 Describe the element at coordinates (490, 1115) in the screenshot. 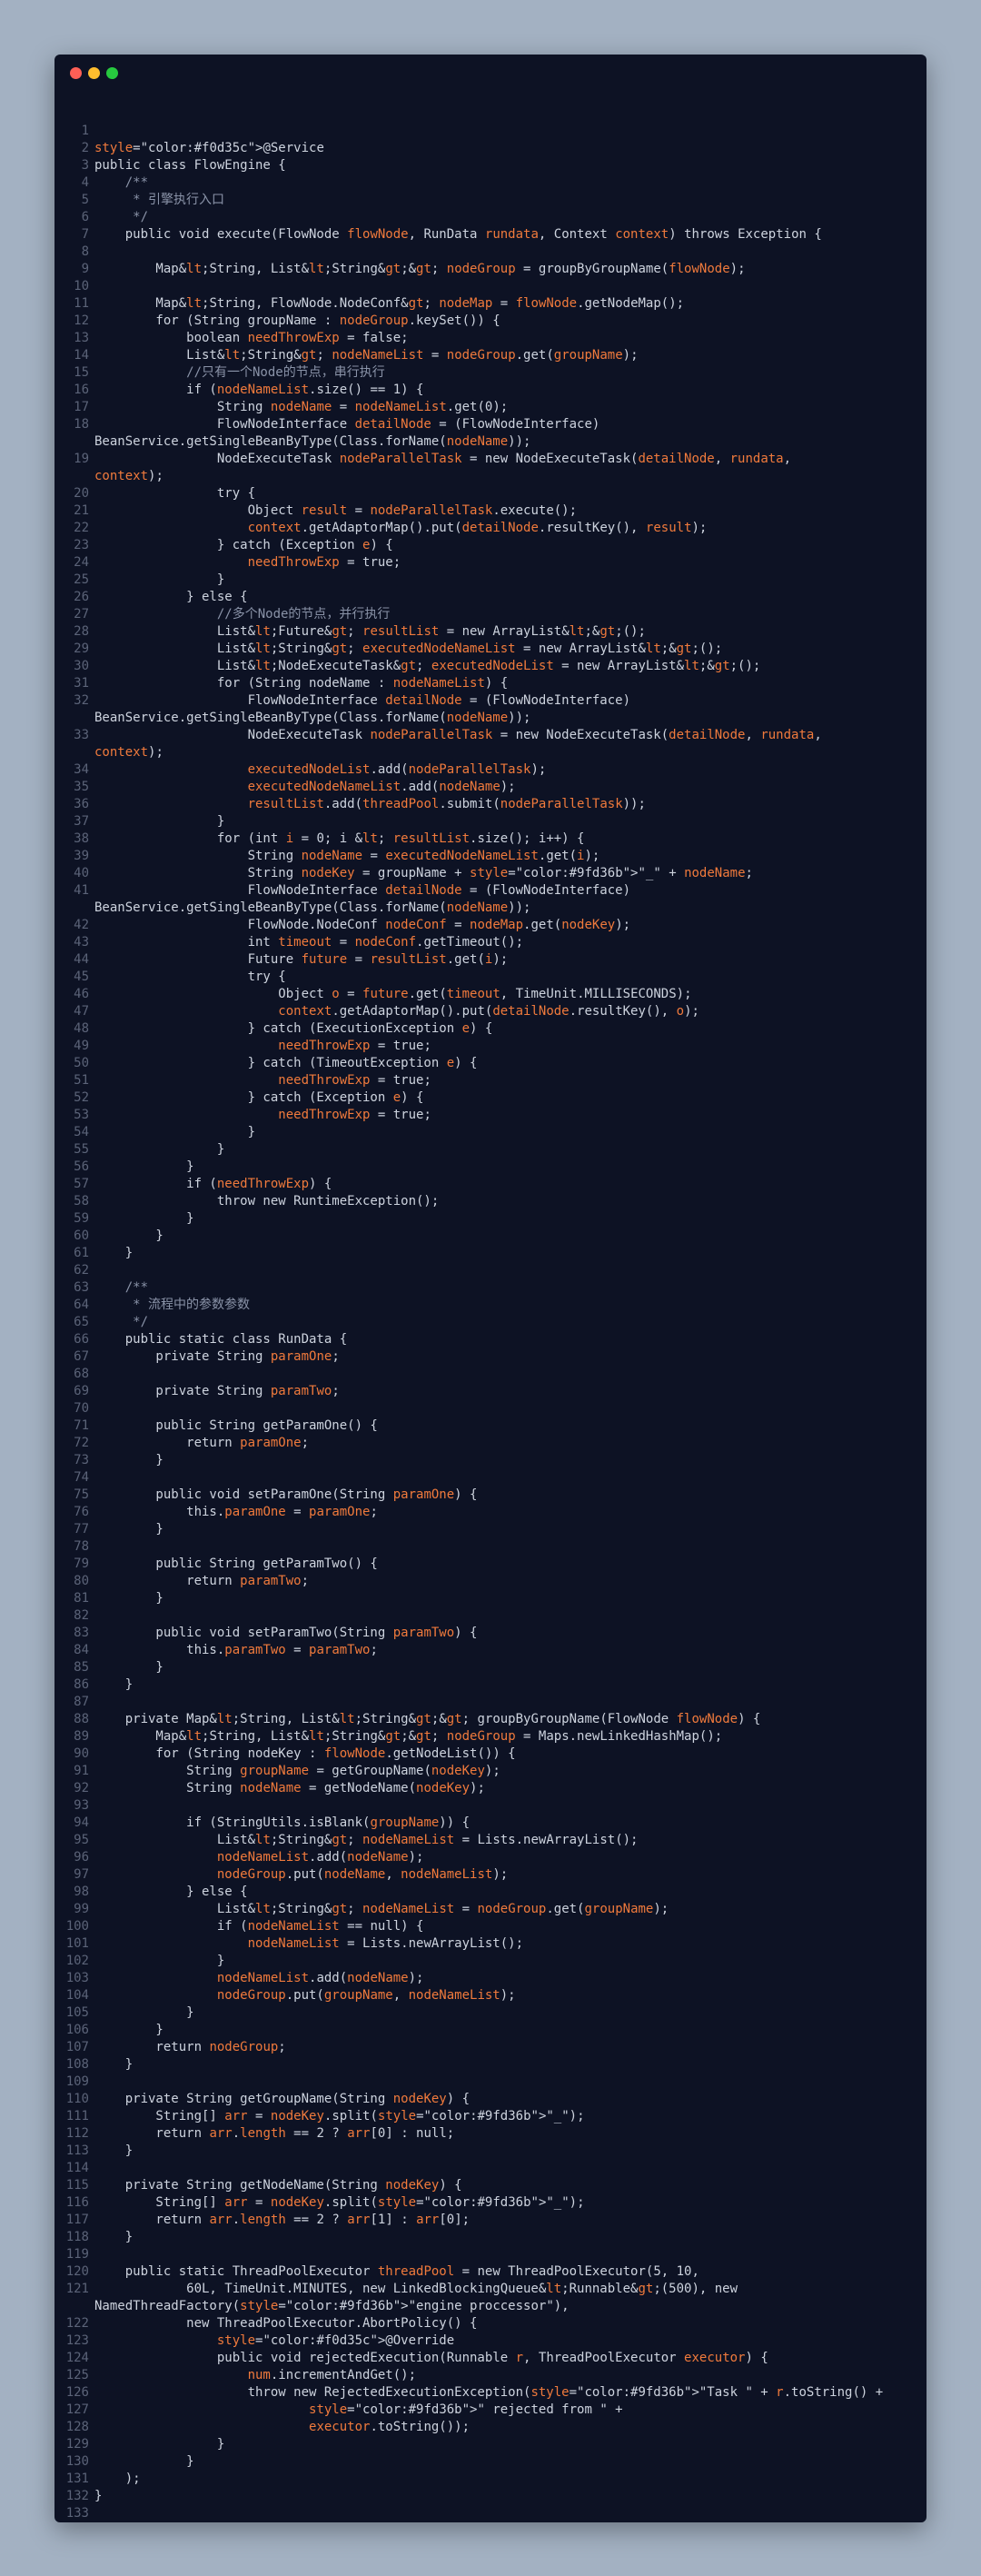

I see `code-line: 53 needThrowExp = true;` at that location.